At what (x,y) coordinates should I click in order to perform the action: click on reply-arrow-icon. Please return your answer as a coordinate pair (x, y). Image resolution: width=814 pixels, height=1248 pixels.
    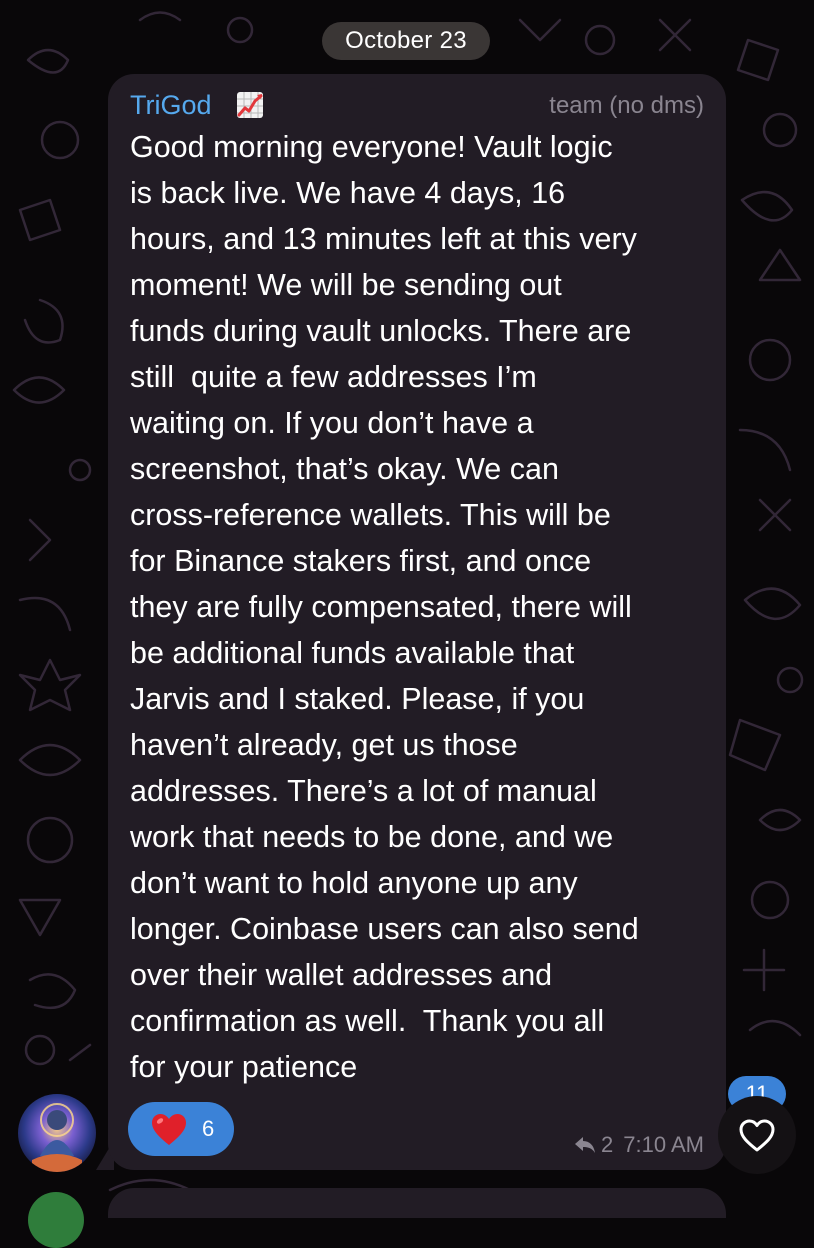
    Looking at the image, I should click on (585, 1142).